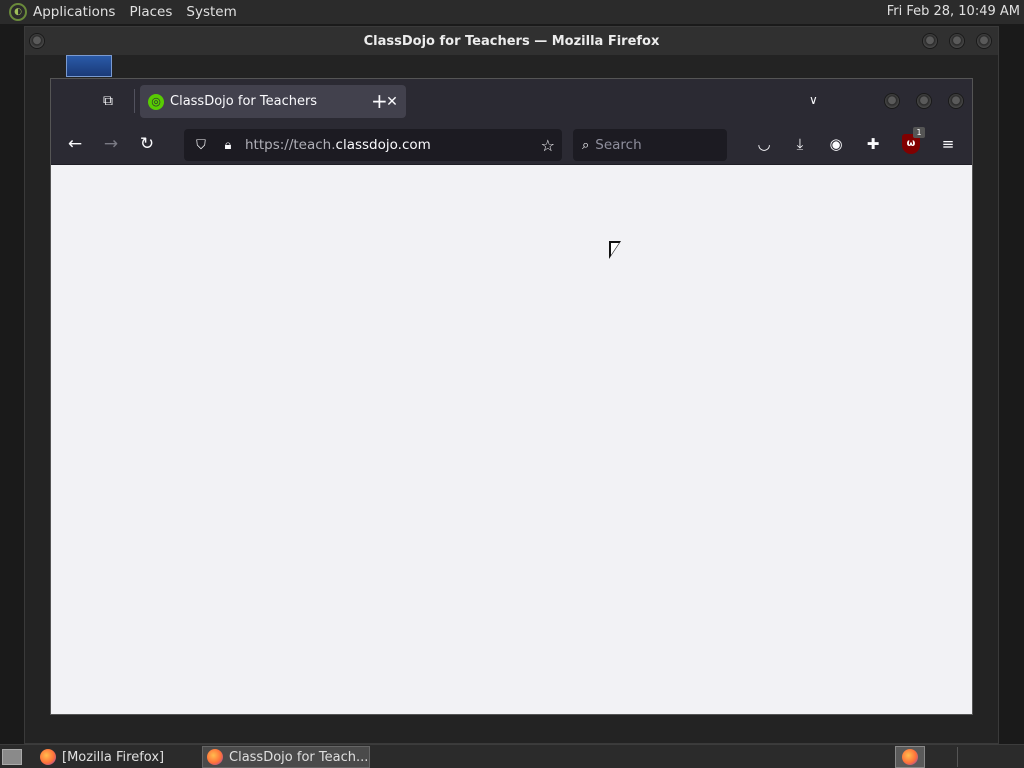  Describe the element at coordinates (211, 12) in the screenshot. I see `menu-system: System` at that location.